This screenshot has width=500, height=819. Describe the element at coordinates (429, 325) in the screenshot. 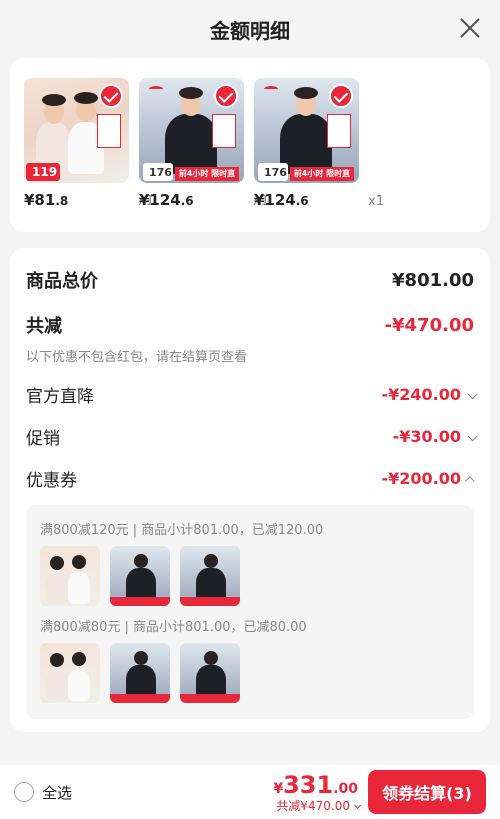

I see `reduce-value: -¥470.00` at that location.